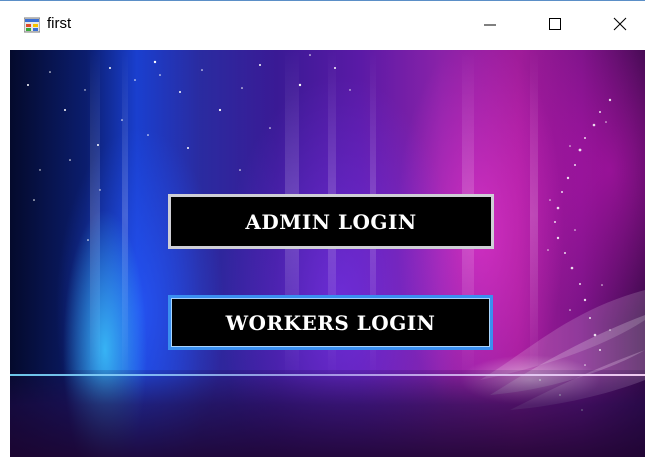 This screenshot has width=645, height=457. What do you see at coordinates (322, 24) in the screenshot?
I see `title-bar: first` at bounding box center [322, 24].